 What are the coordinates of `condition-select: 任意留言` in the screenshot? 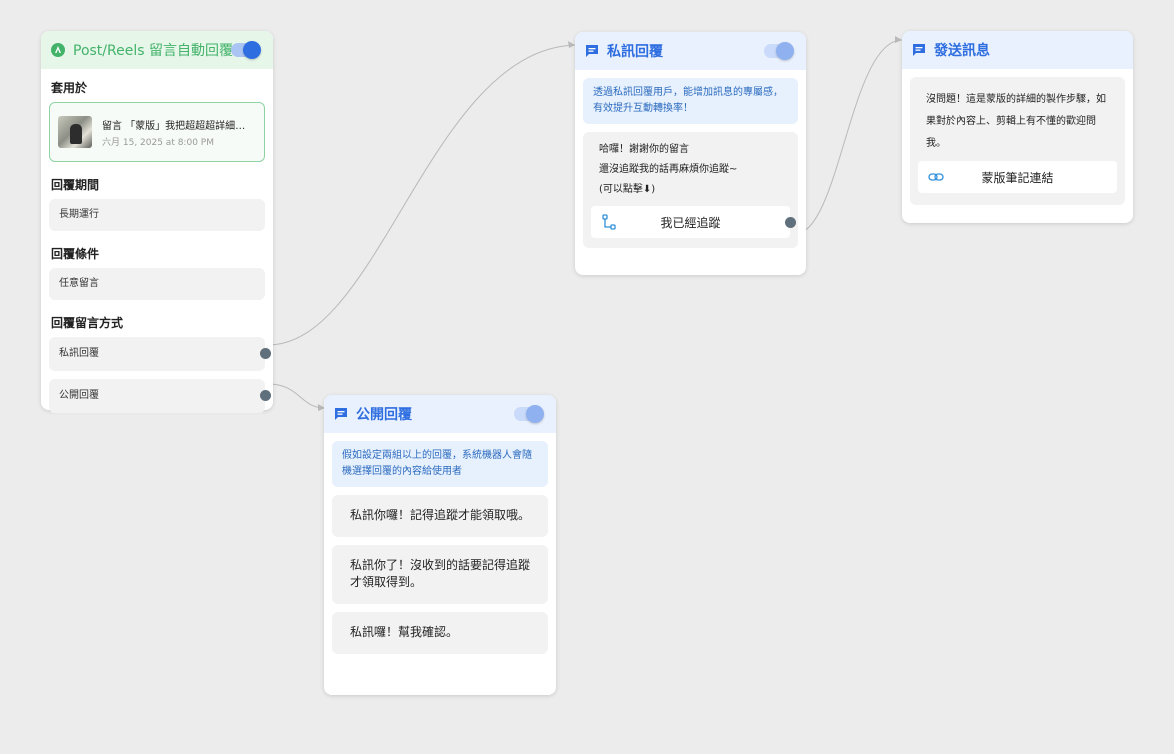 It's located at (157, 284).